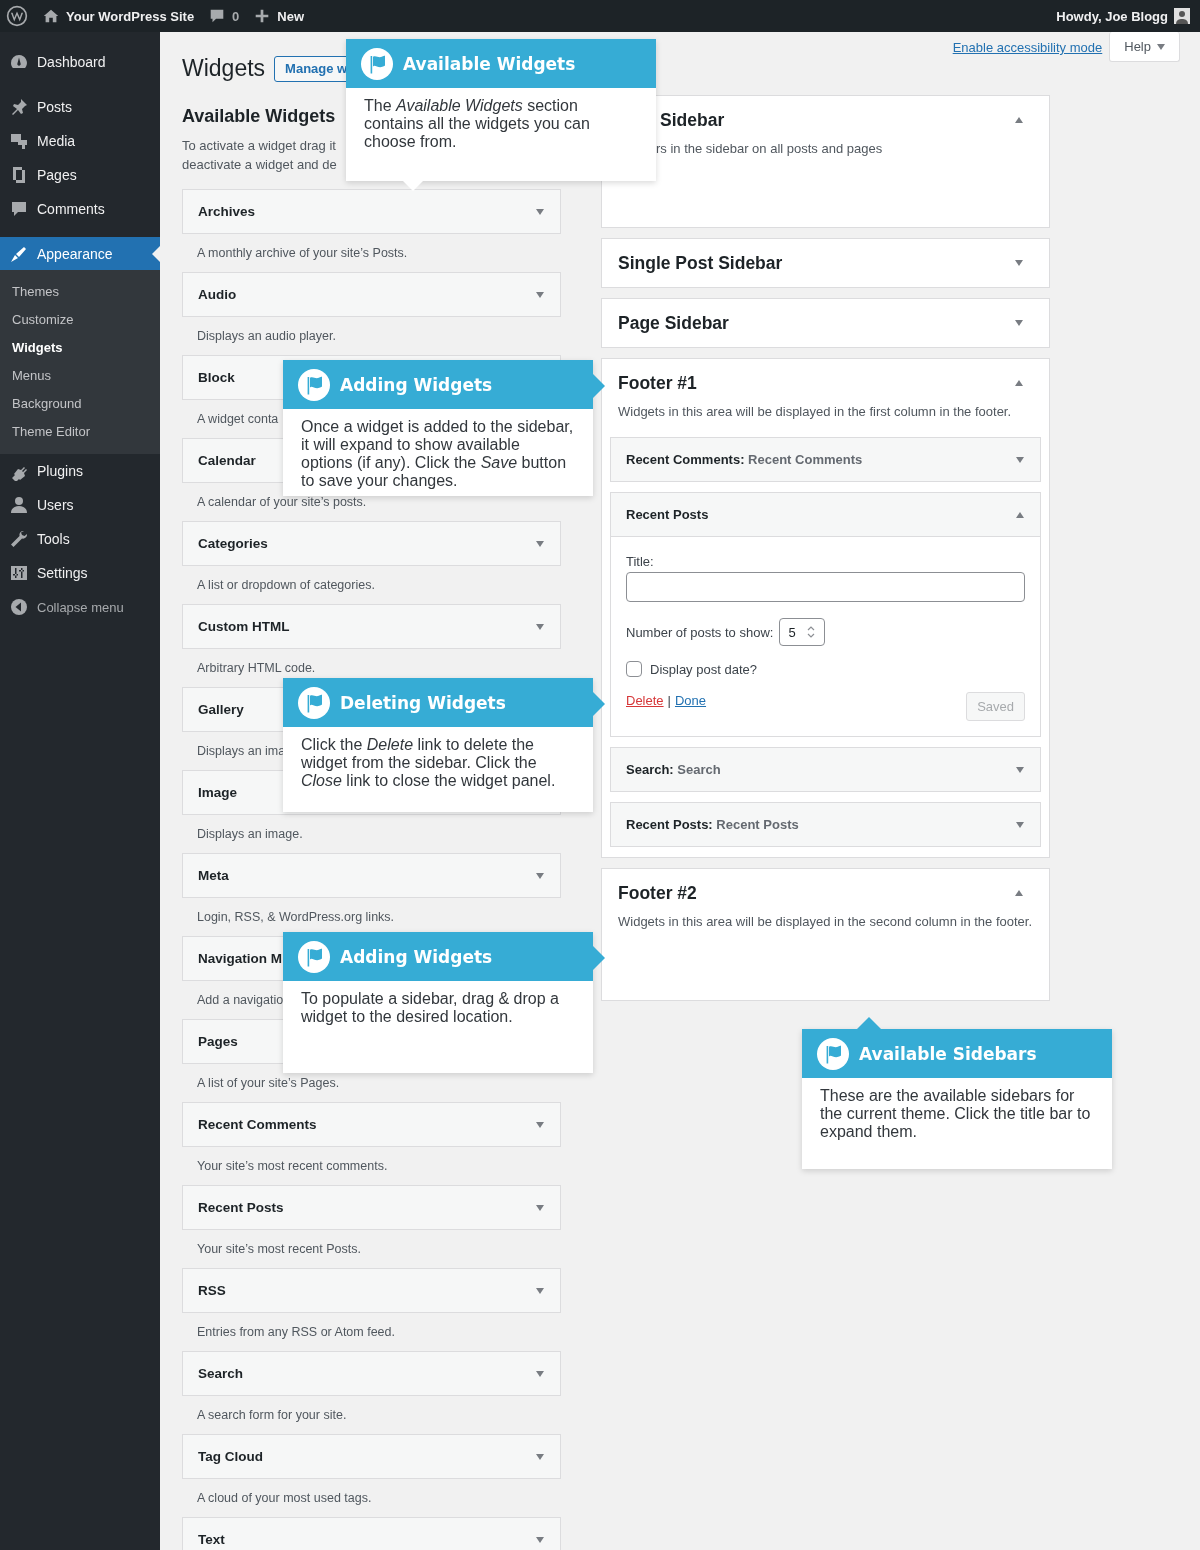 This screenshot has width=1200, height=1550. I want to click on widget-description: Arbitrary HTML code., so click(256, 668).